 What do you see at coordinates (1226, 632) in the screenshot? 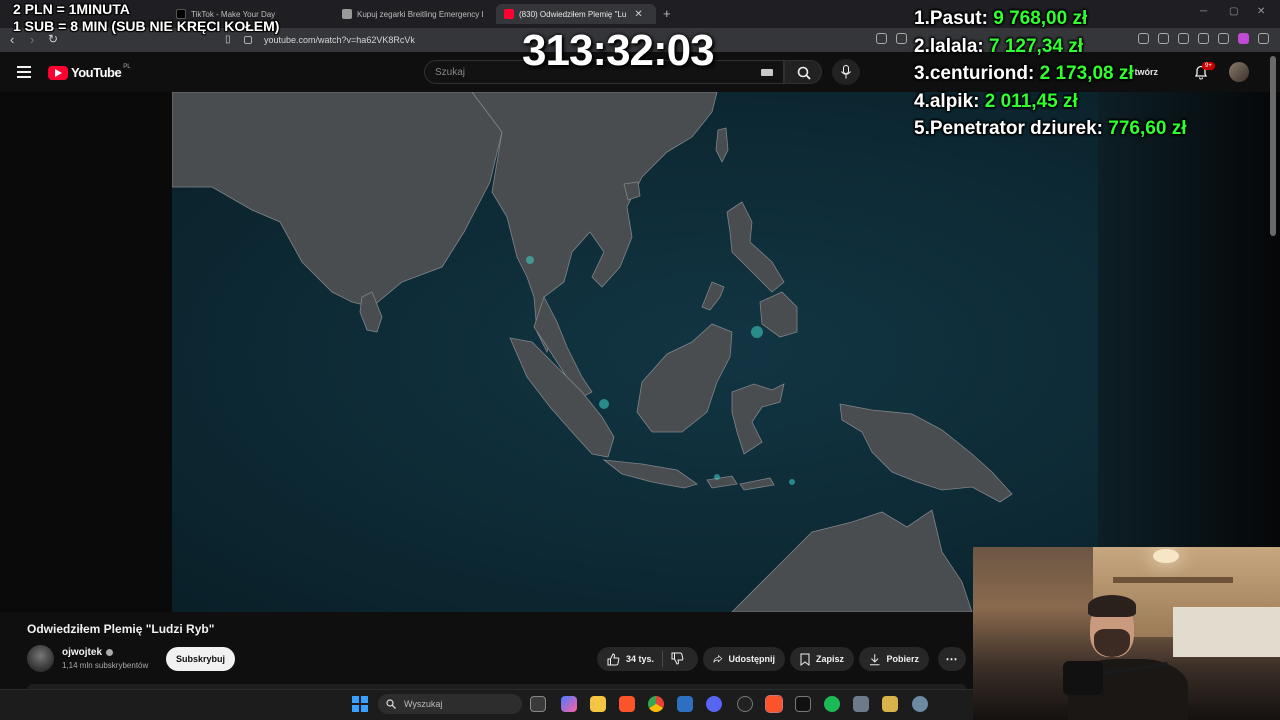
I see `kitchen-cabinet` at bounding box center [1226, 632].